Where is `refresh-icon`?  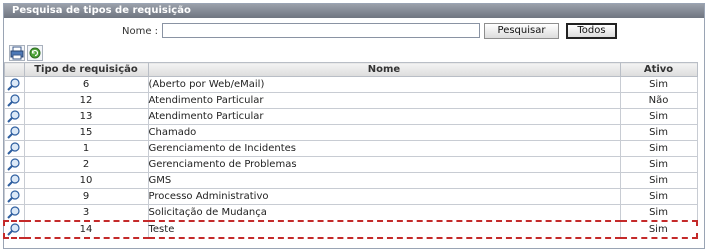 refresh-icon is located at coordinates (35, 53).